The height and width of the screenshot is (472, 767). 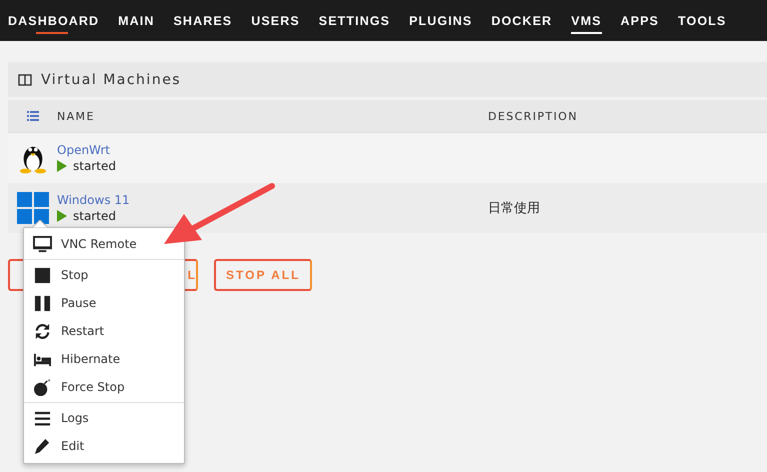 What do you see at coordinates (75, 359) in the screenshot?
I see `menu-item: Hibernate` at bounding box center [75, 359].